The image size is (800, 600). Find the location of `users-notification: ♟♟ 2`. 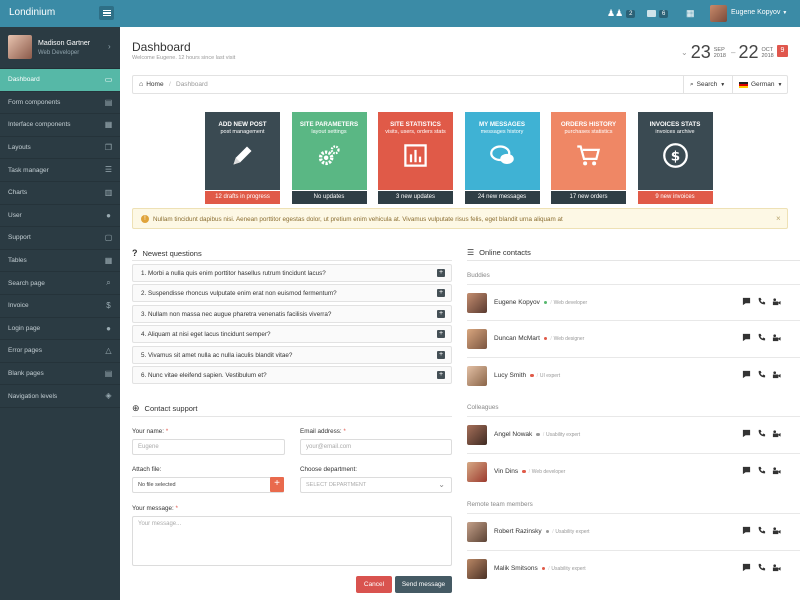

users-notification: ♟♟ 2 is located at coordinates (621, 13).